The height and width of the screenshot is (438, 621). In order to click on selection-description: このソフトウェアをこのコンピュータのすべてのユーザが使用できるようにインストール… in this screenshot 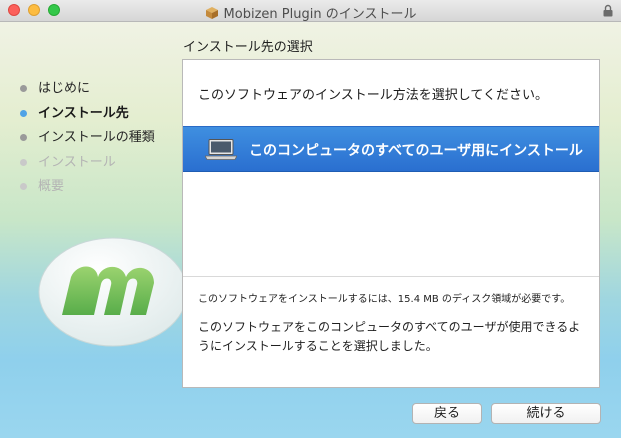, I will do `click(389, 336)`.